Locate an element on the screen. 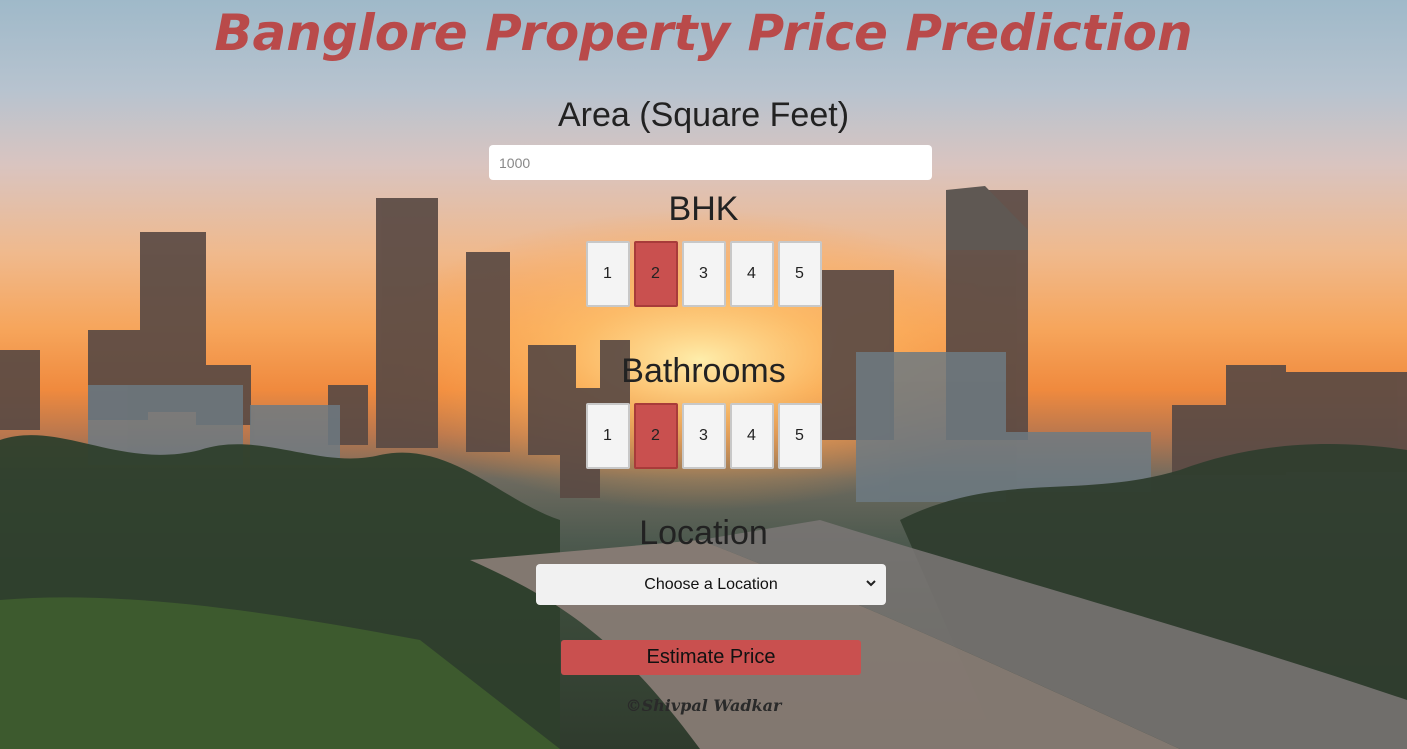 This screenshot has height=749, width=1407. location-select-value: Choose a Location is located at coordinates (711, 584).